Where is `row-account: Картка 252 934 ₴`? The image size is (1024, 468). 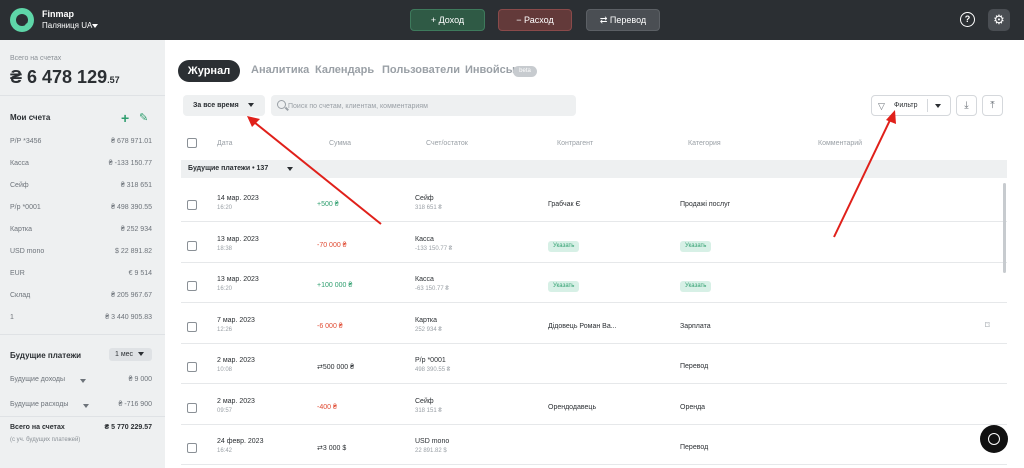
row-account: Картка 252 934 ₴ is located at coordinates (428, 324).